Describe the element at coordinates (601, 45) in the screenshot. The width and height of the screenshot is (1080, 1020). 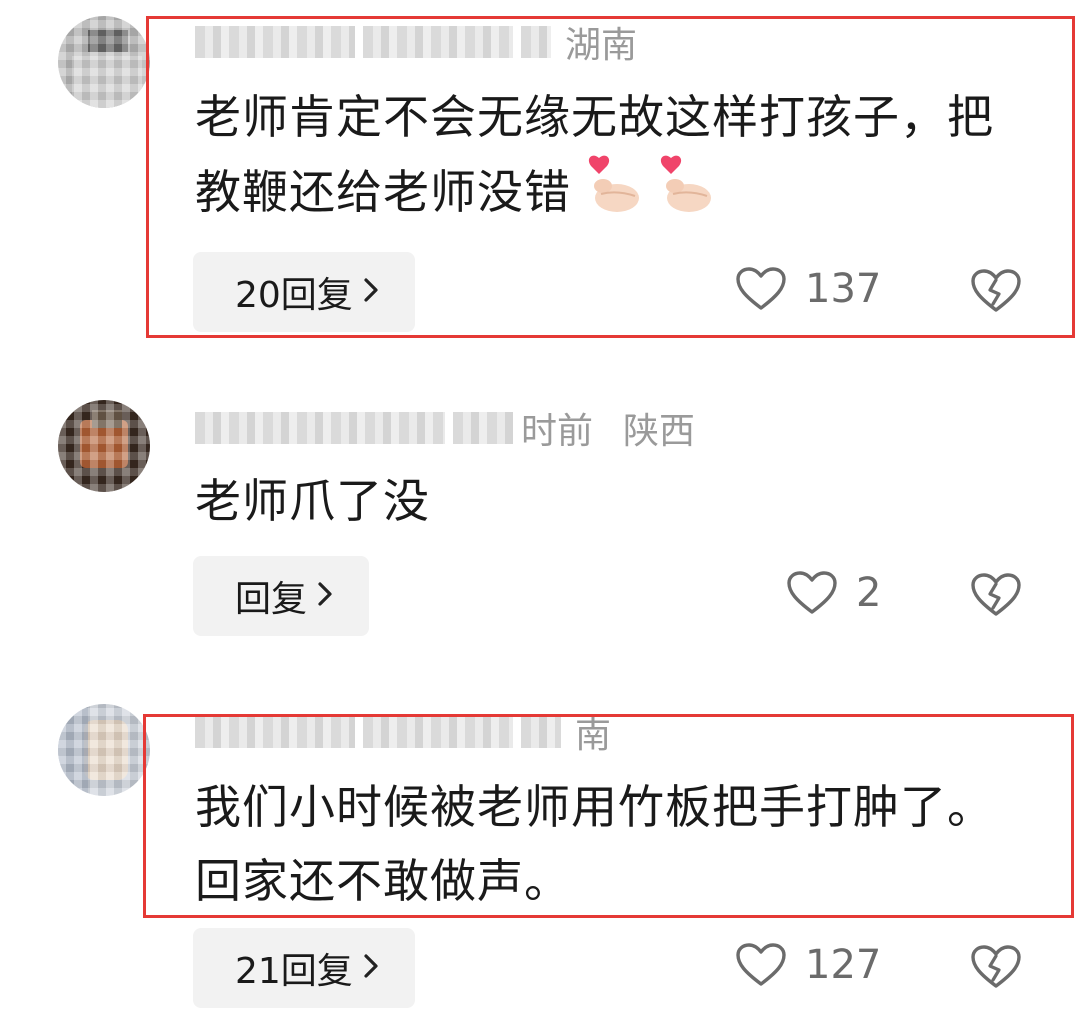
I see `comment-location: 湖南` at that location.